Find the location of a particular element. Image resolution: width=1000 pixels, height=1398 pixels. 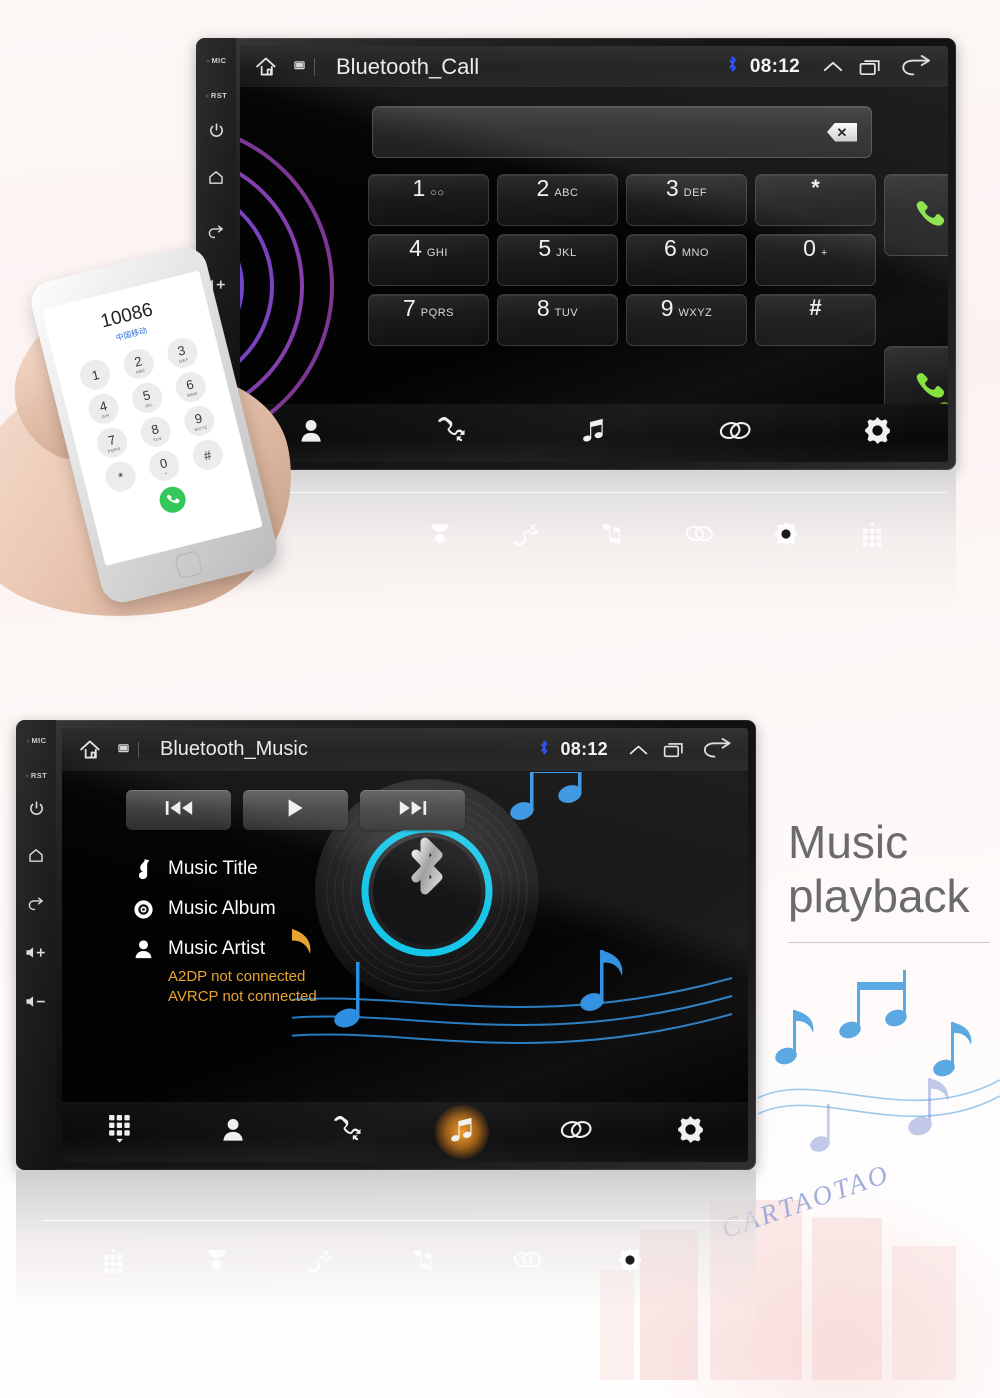

phone-number-input: ✕ is located at coordinates (622, 132).